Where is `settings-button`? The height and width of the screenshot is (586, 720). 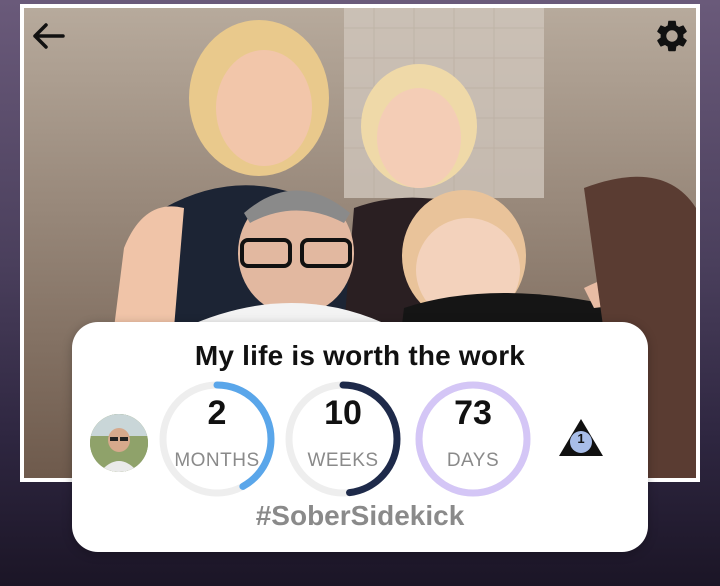 settings-button is located at coordinates (672, 36).